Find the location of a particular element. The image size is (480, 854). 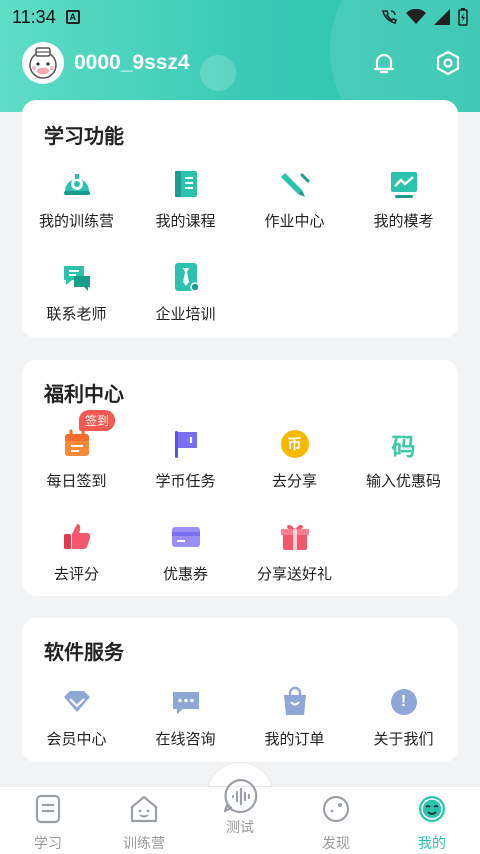

course-book-icon is located at coordinates (186, 184).